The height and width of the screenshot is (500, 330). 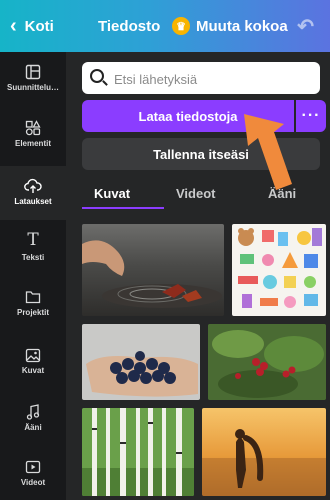 What do you see at coordinates (33, 482) in the screenshot?
I see `sidebar-item-label: Videot` at bounding box center [33, 482].